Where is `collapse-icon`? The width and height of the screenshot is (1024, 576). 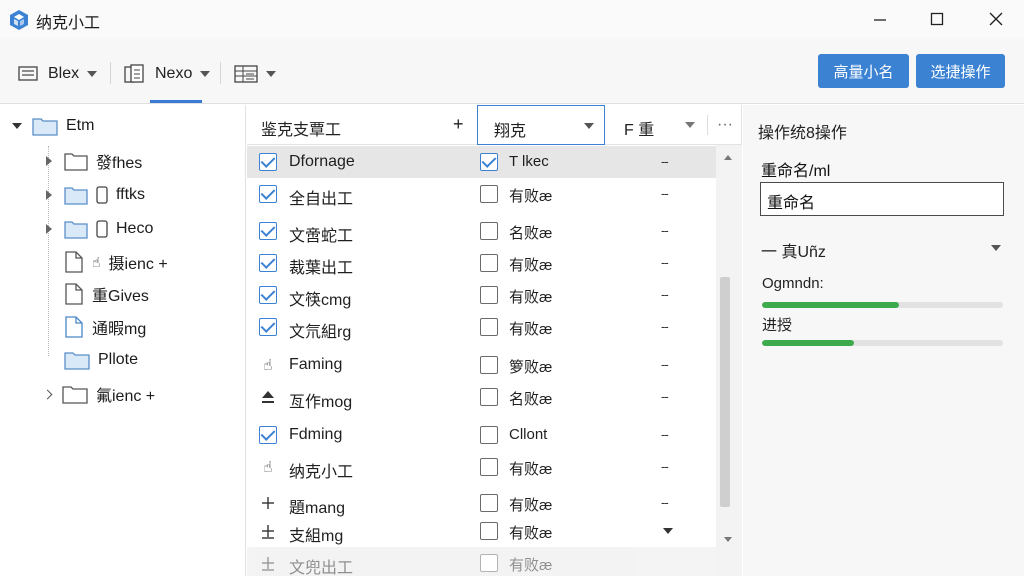
collapse-icon is located at coordinates (17, 126).